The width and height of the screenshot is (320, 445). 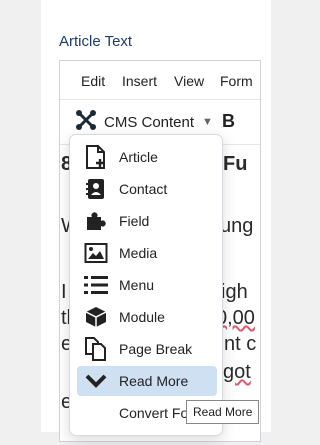 What do you see at coordinates (189, 81) in the screenshot?
I see `menu-view: View` at bounding box center [189, 81].